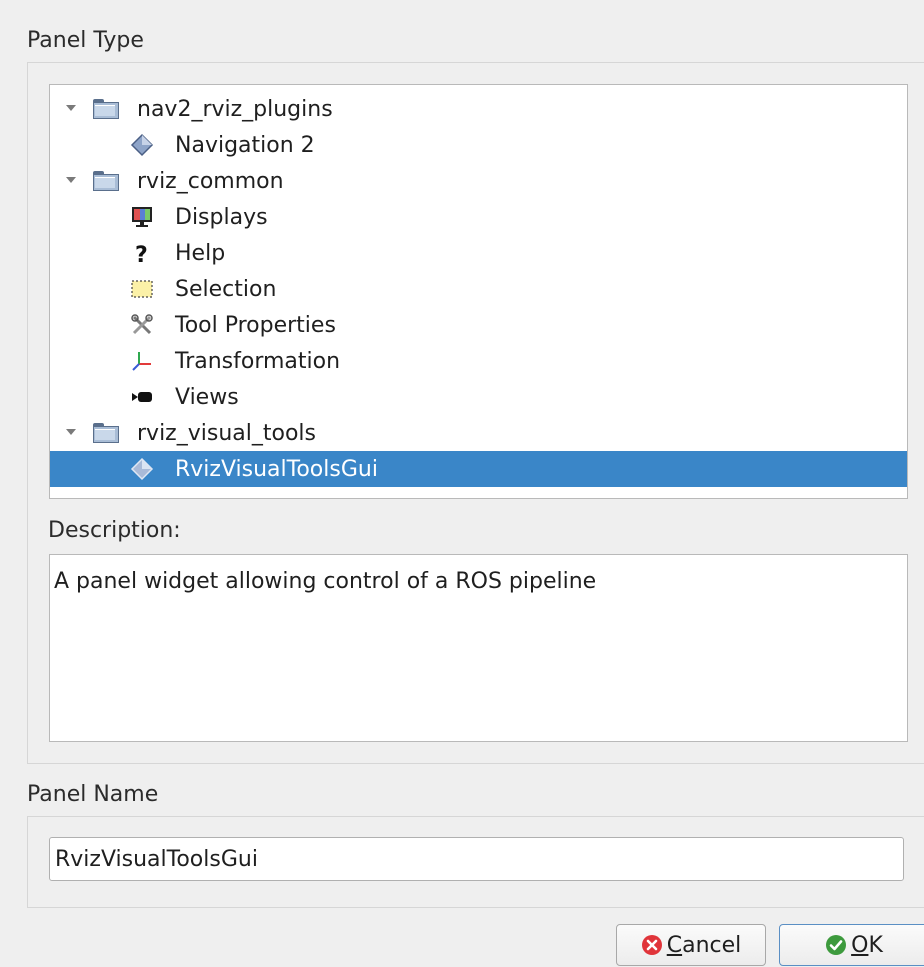 This screenshot has height=967, width=924. What do you see at coordinates (476, 859) in the screenshot?
I see `panel-name-input` at bounding box center [476, 859].